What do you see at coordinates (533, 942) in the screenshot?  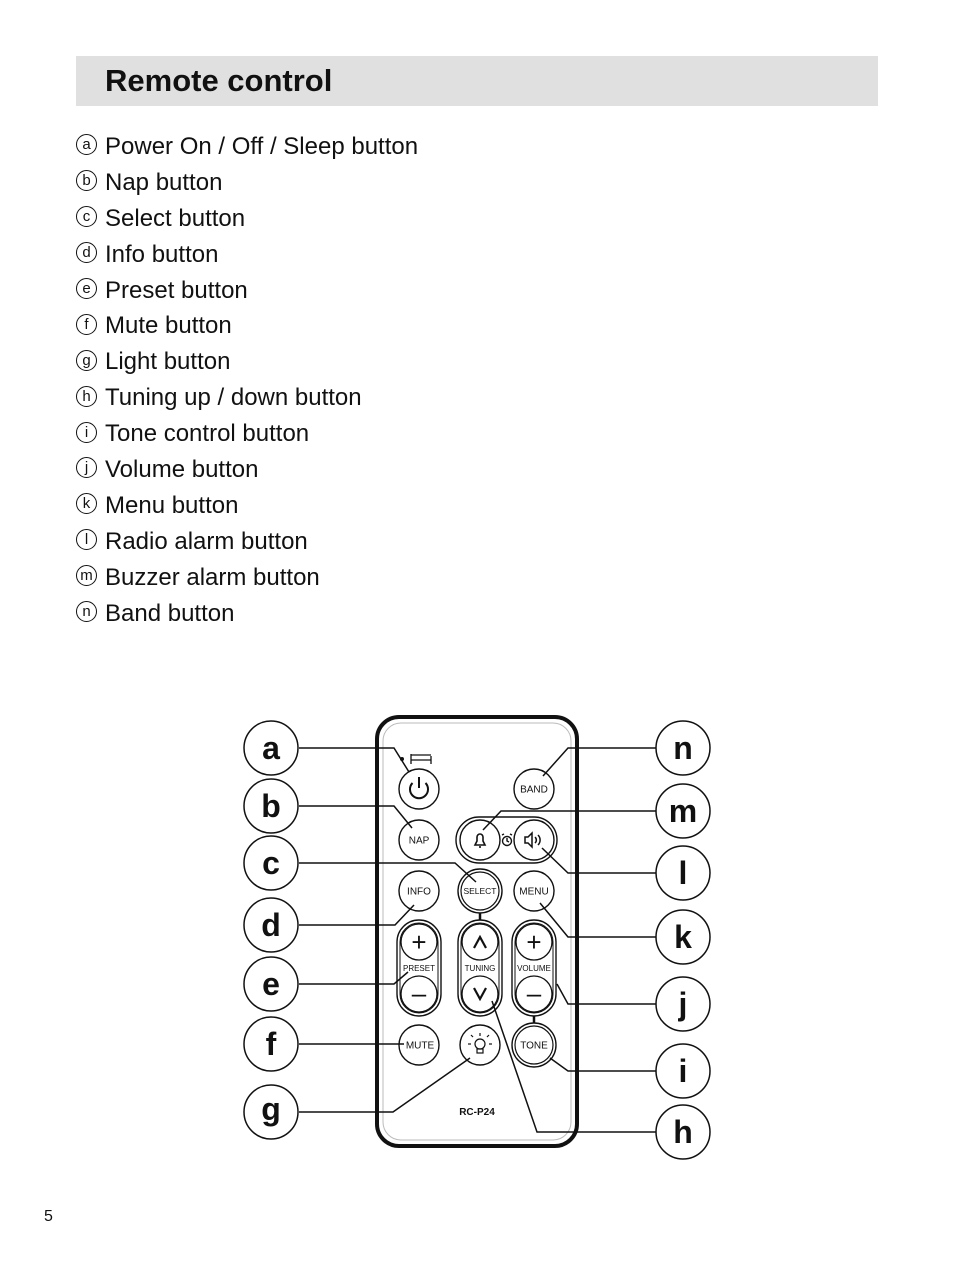 I see `volume-plus-label: +` at bounding box center [533, 942].